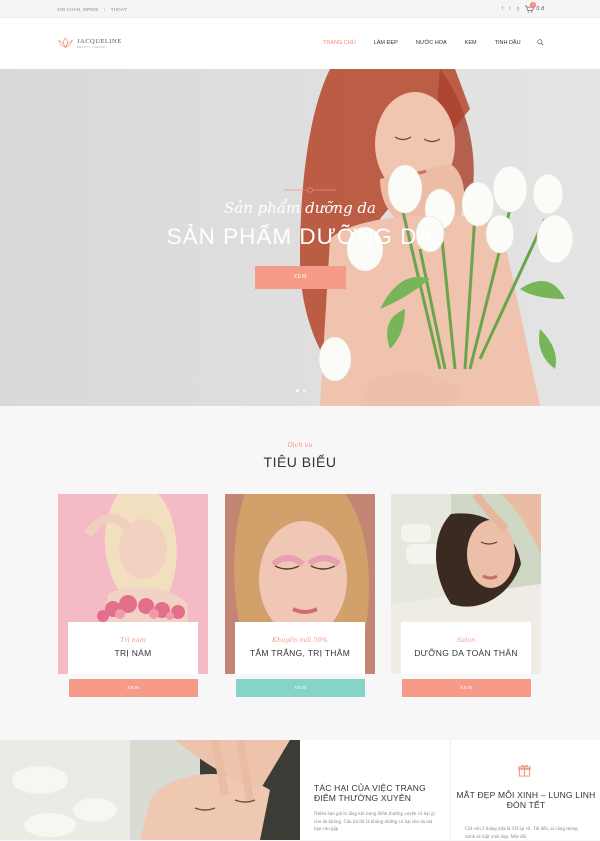 This screenshot has height=841, width=600. What do you see at coordinates (466, 640) in the screenshot?
I see `service-subtitle: Salon` at bounding box center [466, 640].